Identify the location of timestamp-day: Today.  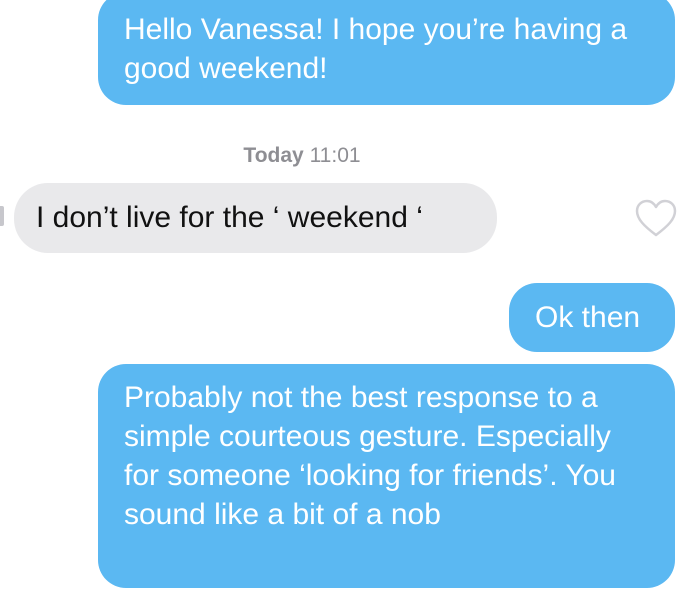
(273, 155).